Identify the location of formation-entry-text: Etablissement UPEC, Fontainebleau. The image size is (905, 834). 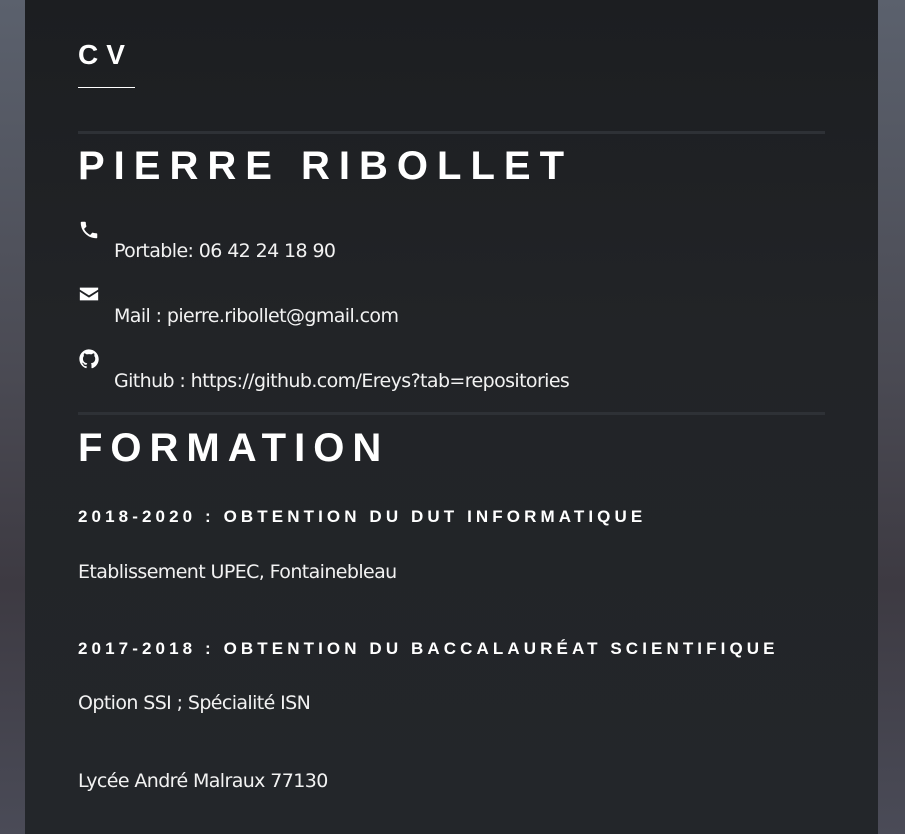
(237, 572).